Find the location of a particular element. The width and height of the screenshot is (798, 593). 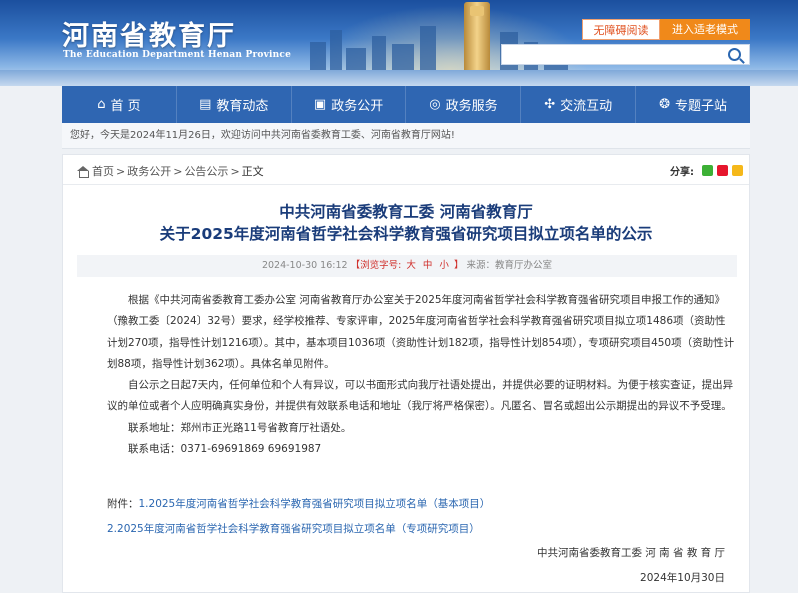

font-size-medium-button: 中 is located at coordinates (428, 265).